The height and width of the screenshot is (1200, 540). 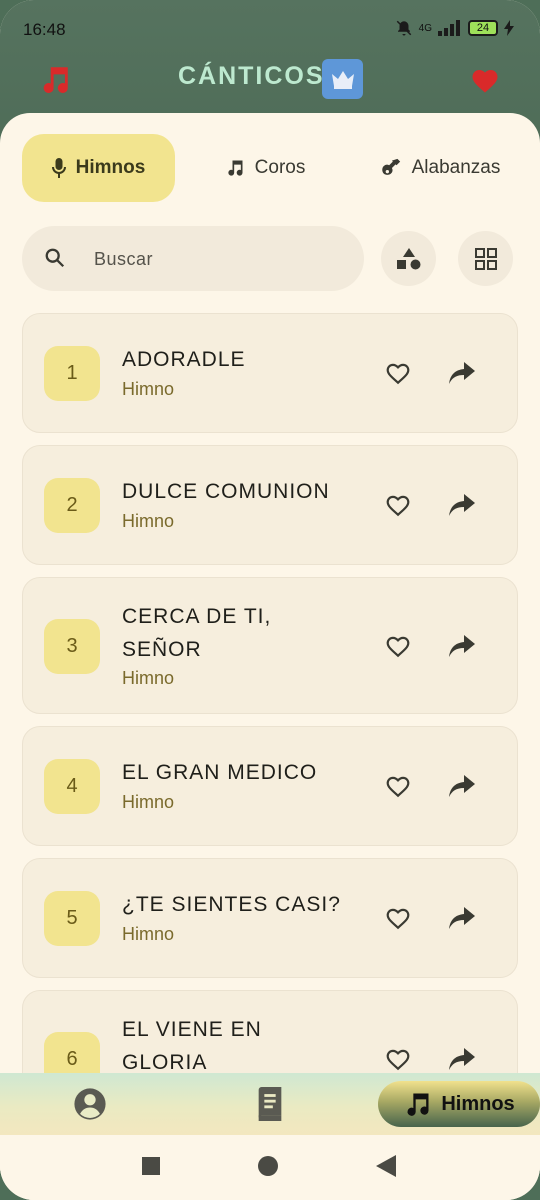 I want to click on battery-indicator: 24, so click(x=483, y=28).